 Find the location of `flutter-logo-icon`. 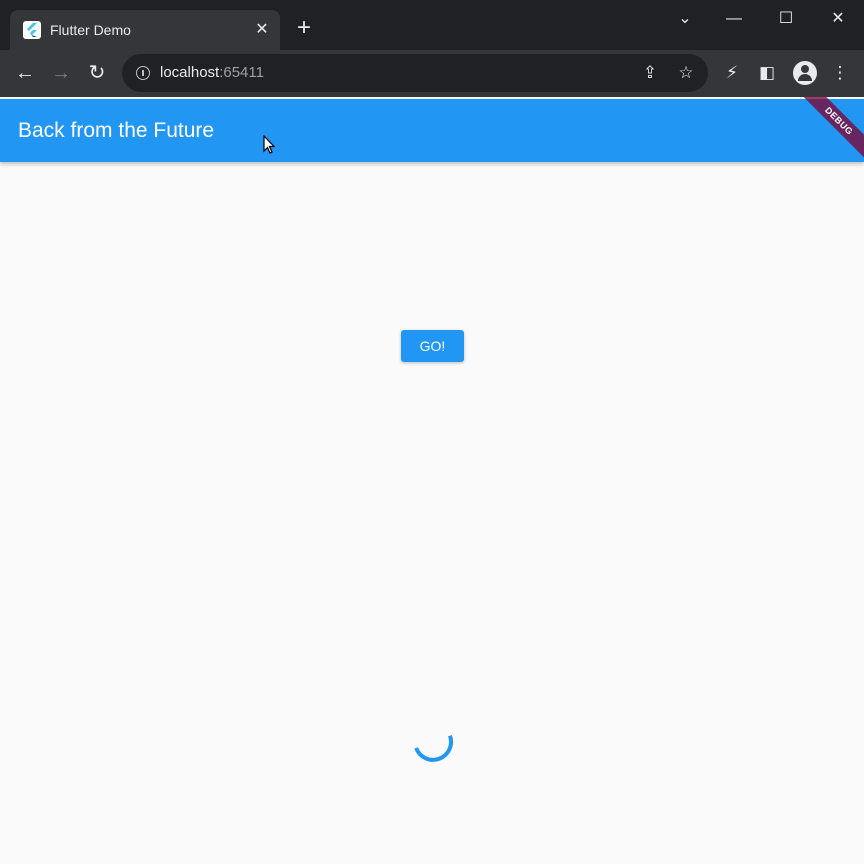

flutter-logo-icon is located at coordinates (32, 30).